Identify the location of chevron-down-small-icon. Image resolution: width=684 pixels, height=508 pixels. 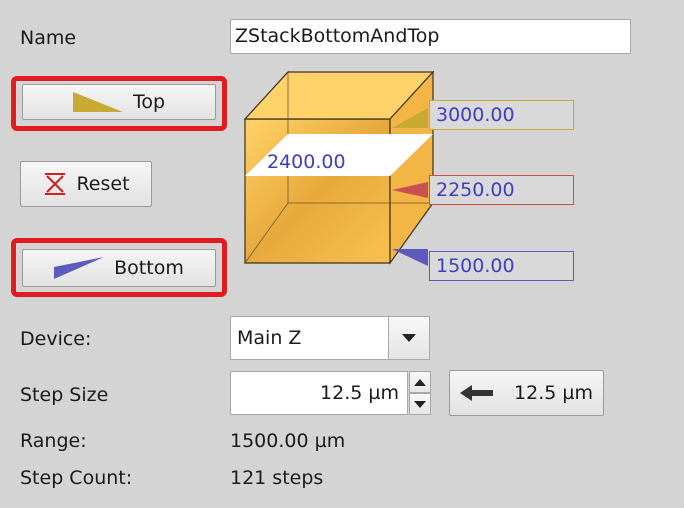
(420, 404).